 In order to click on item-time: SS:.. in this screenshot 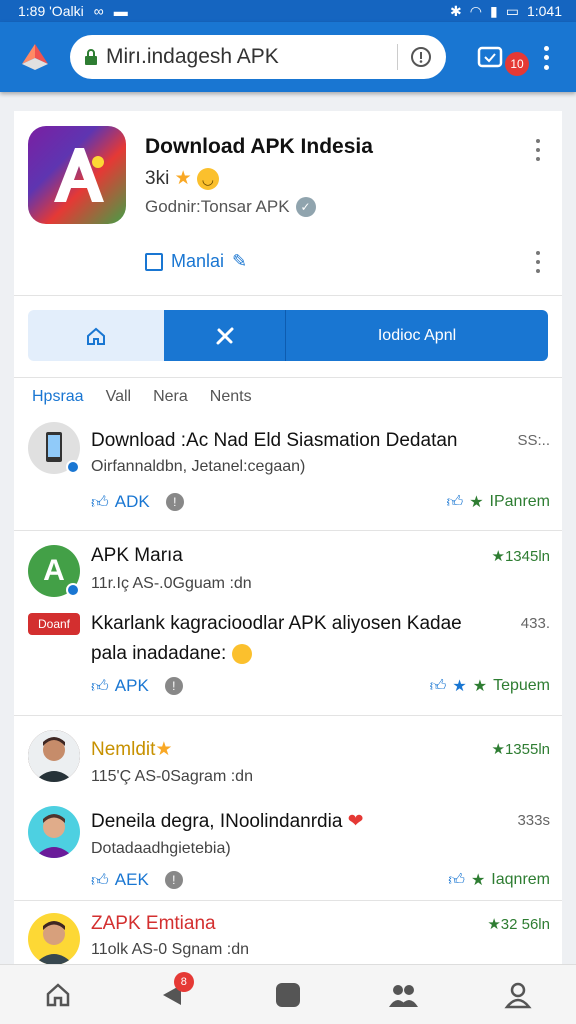, I will do `click(533, 440)`.